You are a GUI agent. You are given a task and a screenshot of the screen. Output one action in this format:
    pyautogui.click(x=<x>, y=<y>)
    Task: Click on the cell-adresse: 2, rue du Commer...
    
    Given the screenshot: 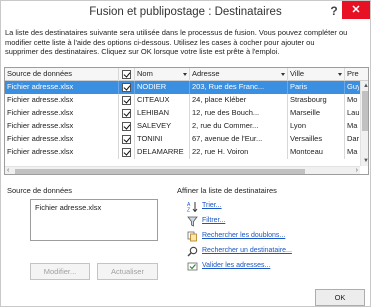 What is the action you would take?
    pyautogui.click(x=239, y=126)
    